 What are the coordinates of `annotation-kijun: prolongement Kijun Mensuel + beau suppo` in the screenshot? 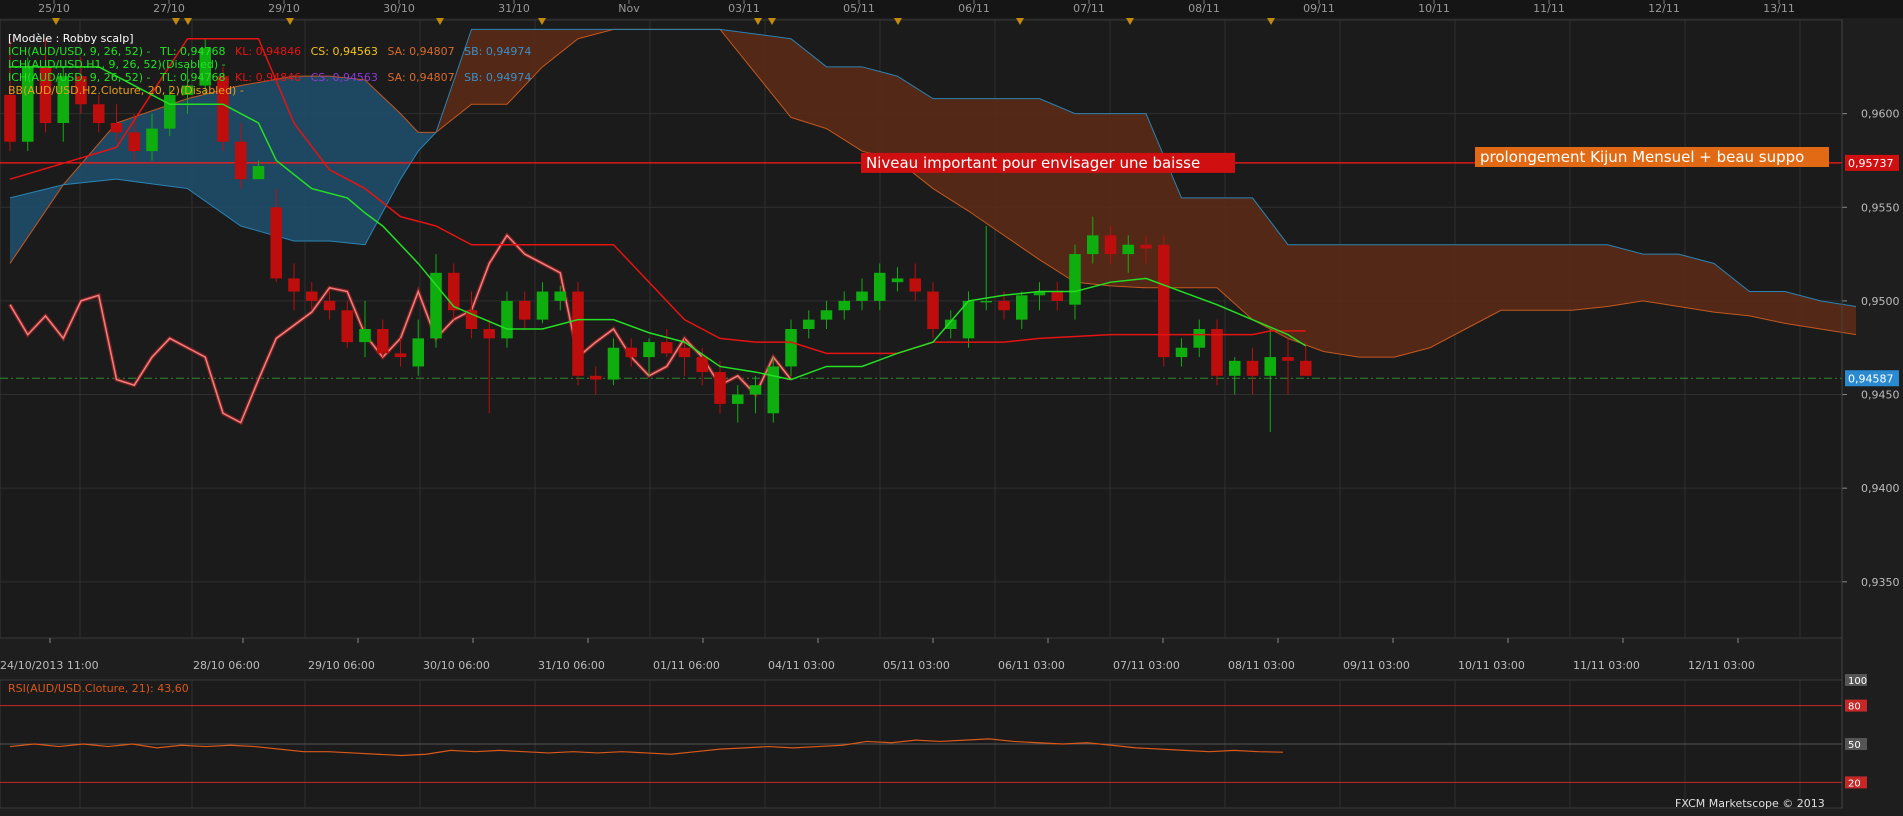 It's located at (1652, 157).